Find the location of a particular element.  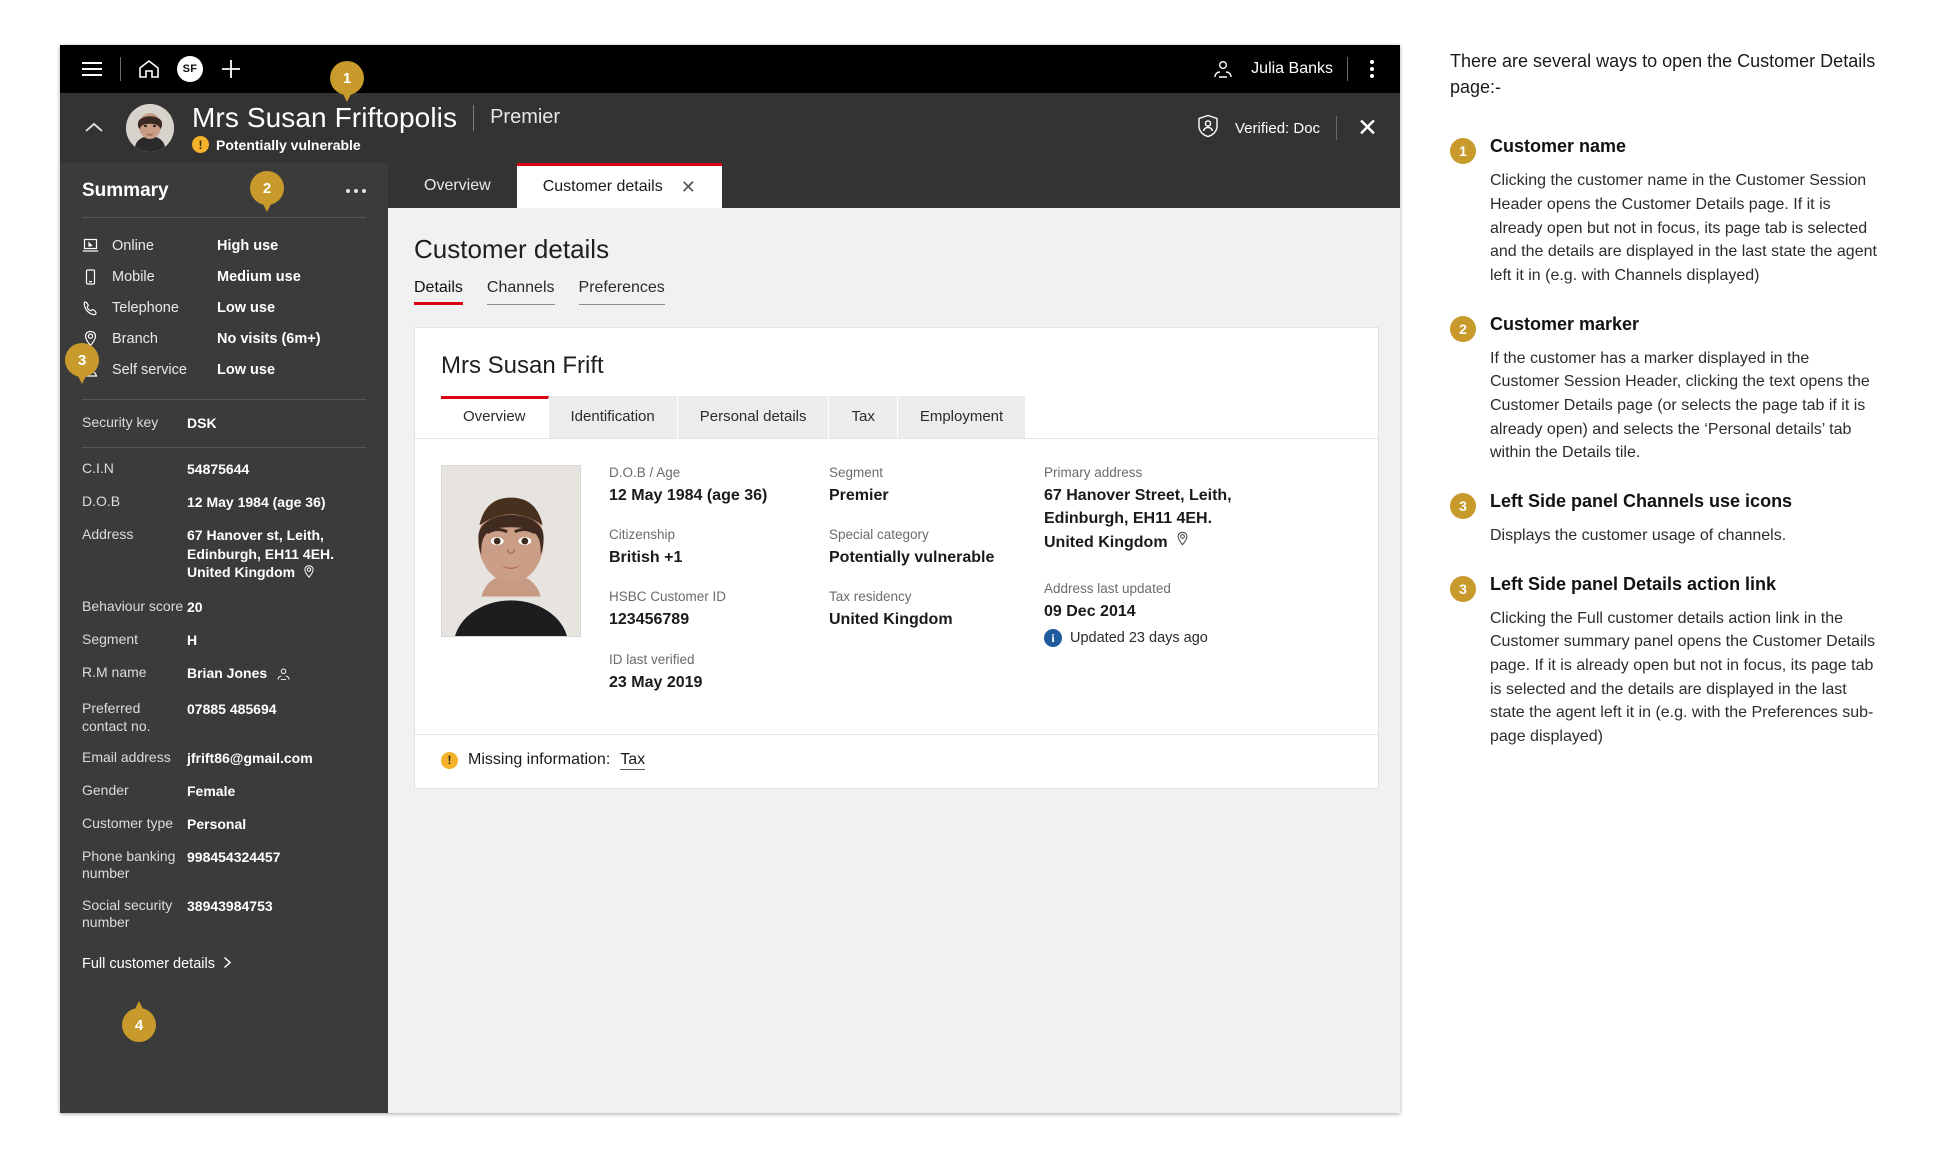

customer-marker-label: Potentially vulnerable is located at coordinates (288, 145).